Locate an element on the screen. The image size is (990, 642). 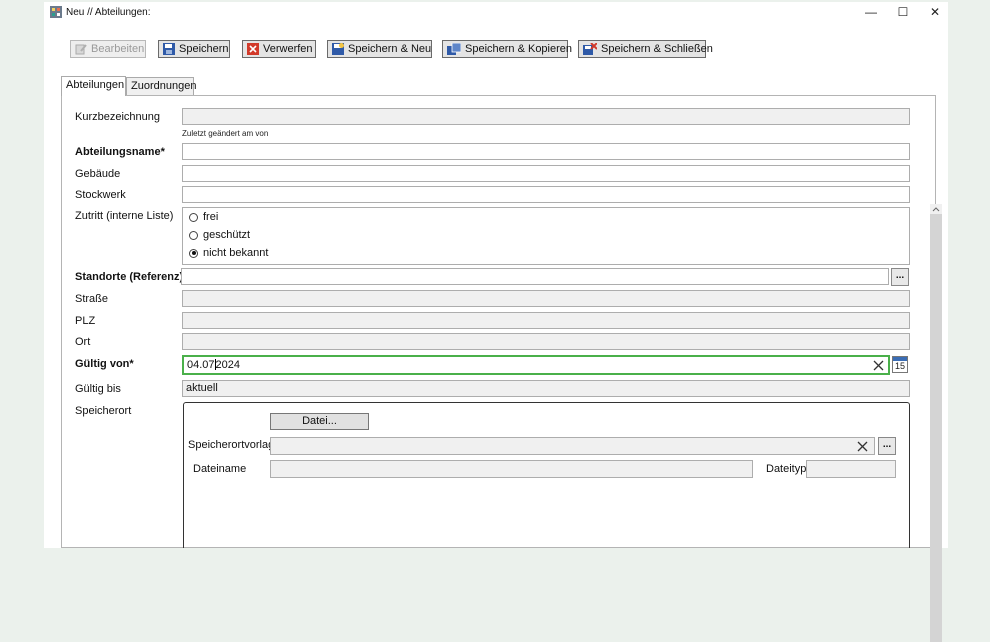
radio-geschuetzt-label: geschützt is located at coordinates (227, 235).